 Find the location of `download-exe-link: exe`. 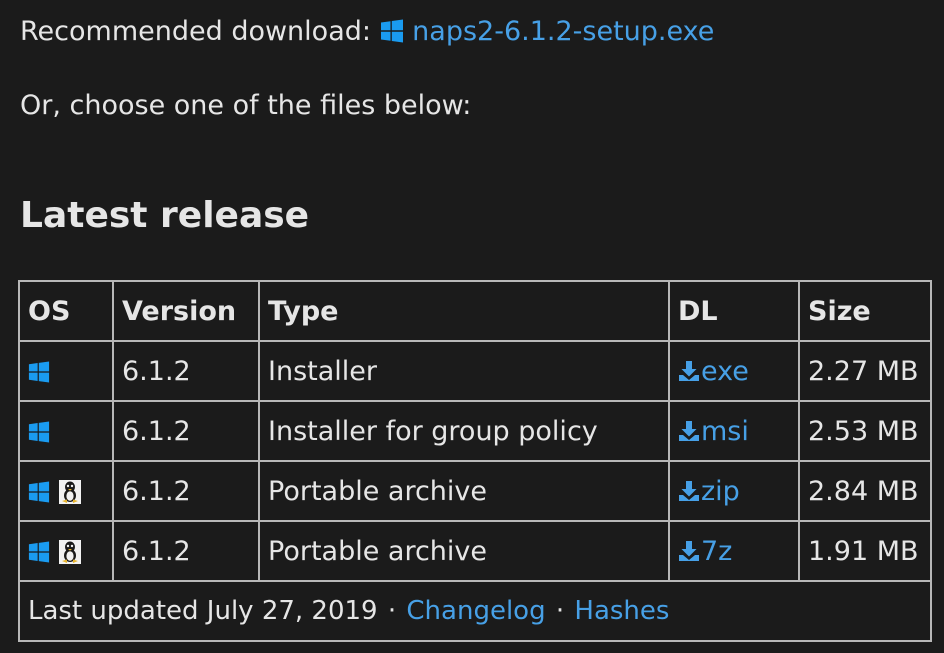

download-exe-link: exe is located at coordinates (713, 371).